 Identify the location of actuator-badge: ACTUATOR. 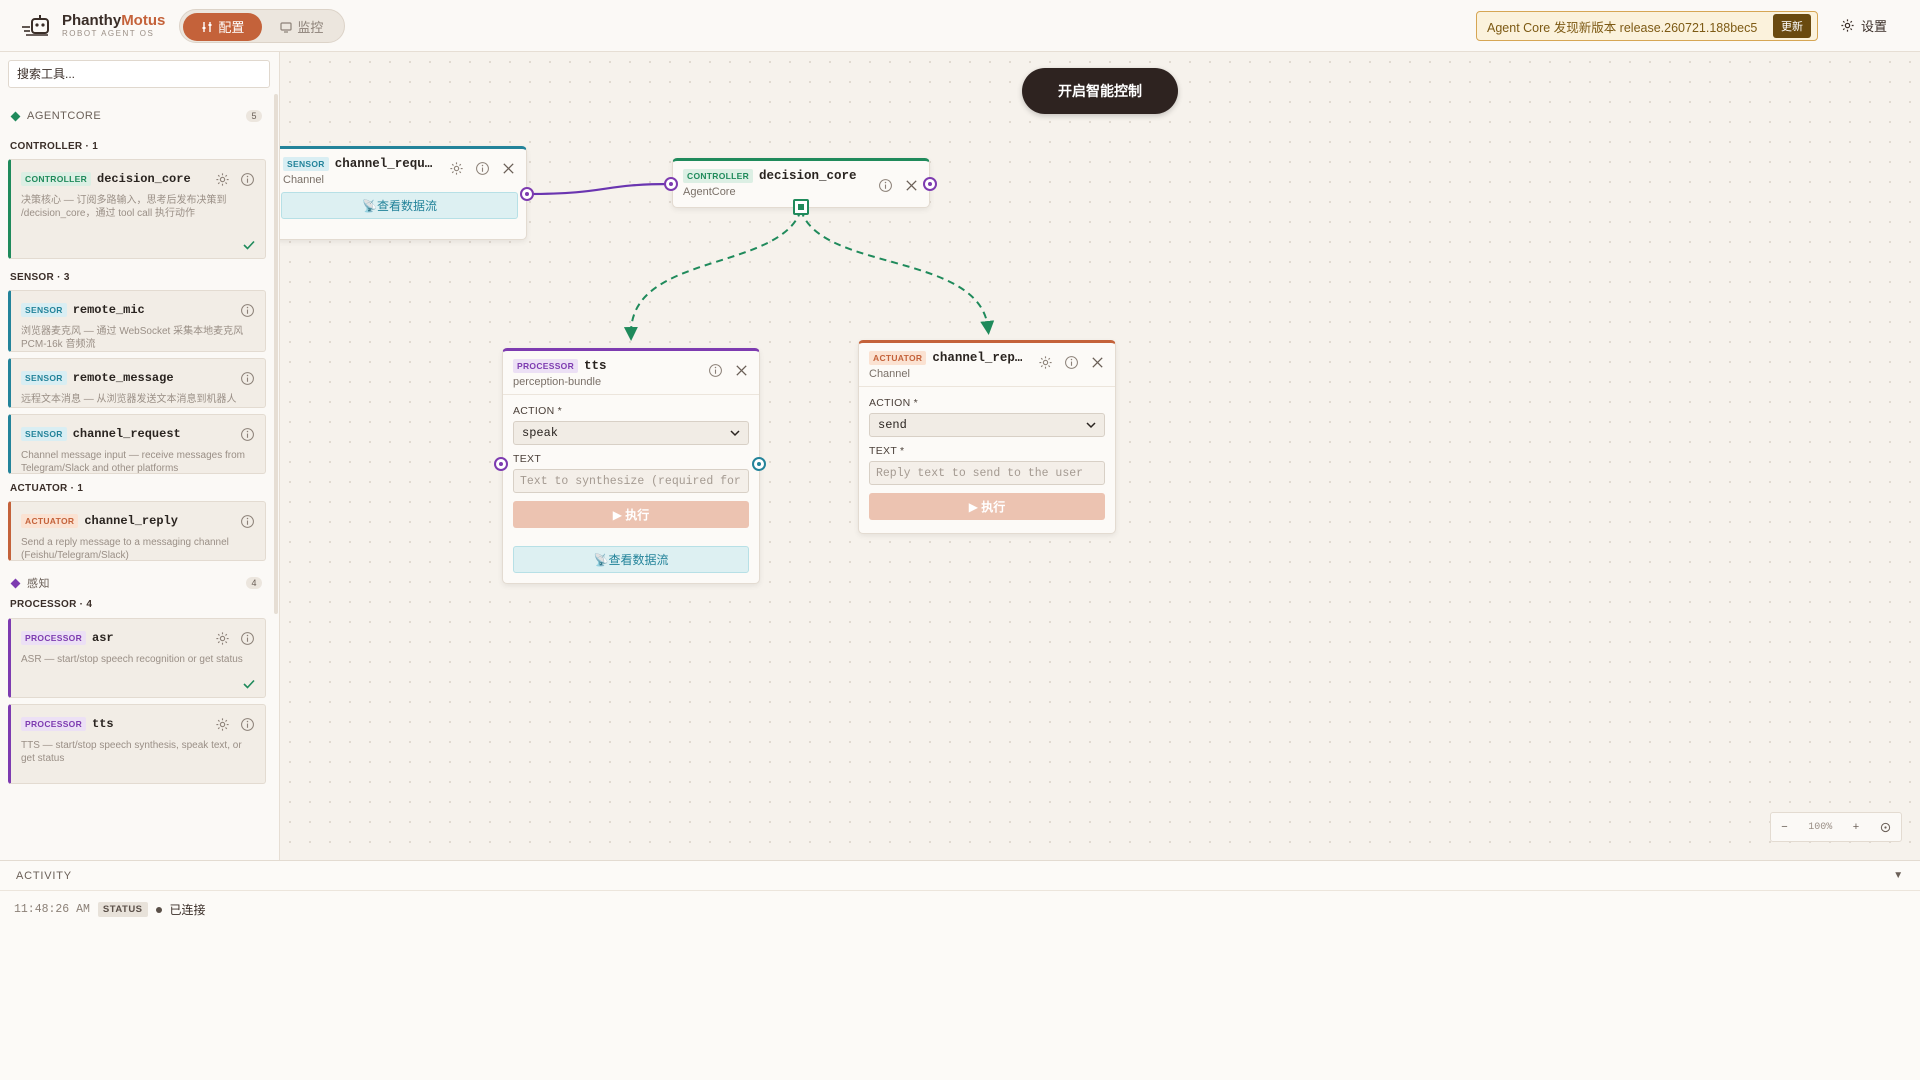
(898, 358).